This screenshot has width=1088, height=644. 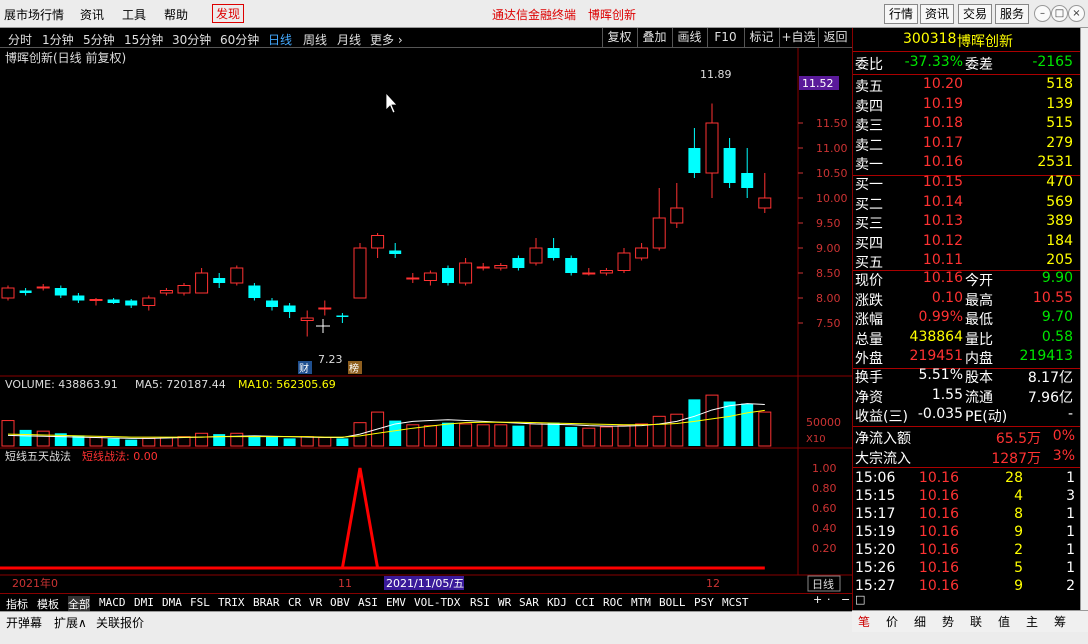 I want to click on button-mark: 标记, so click(x=761, y=37).